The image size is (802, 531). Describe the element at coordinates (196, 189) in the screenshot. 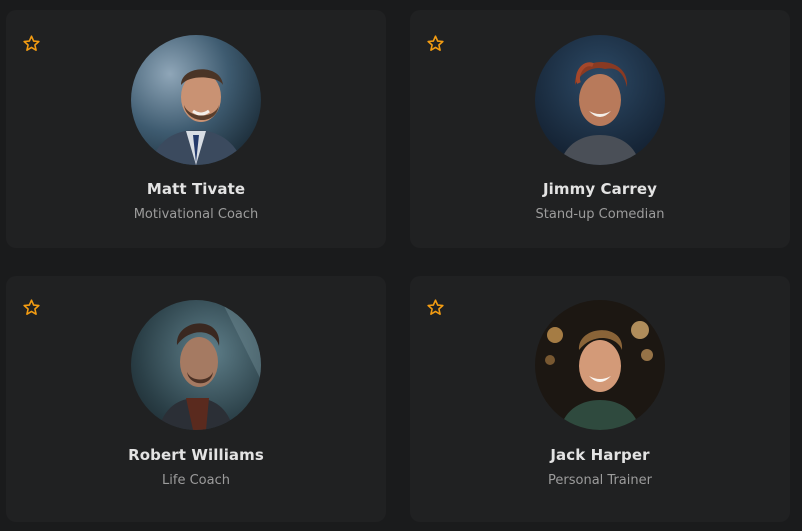

I see `profile-name: Matt Tivate` at that location.